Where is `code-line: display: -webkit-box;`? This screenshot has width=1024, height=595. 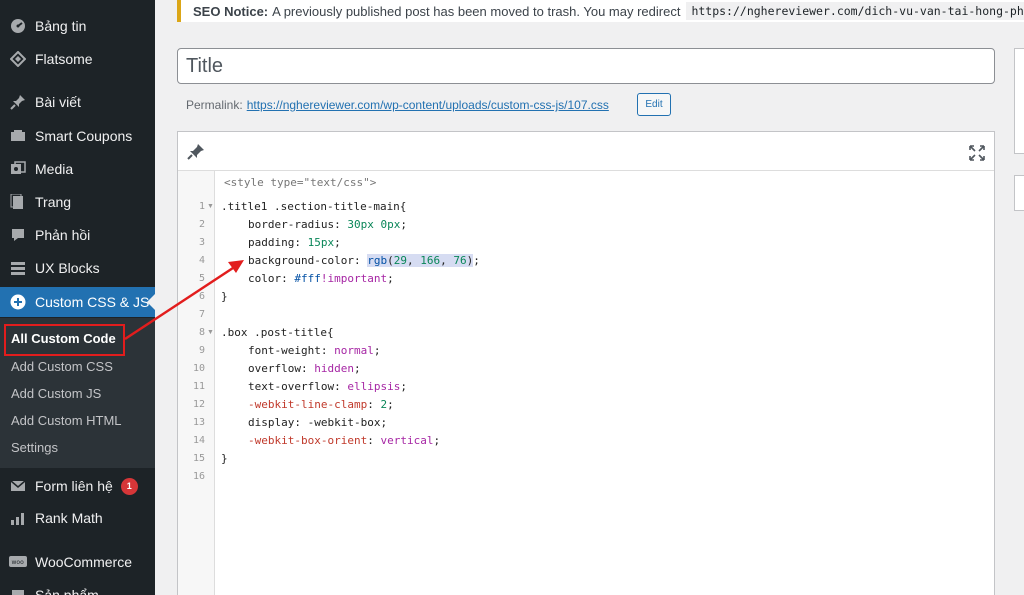 code-line: display: -webkit-box; is located at coordinates (318, 422).